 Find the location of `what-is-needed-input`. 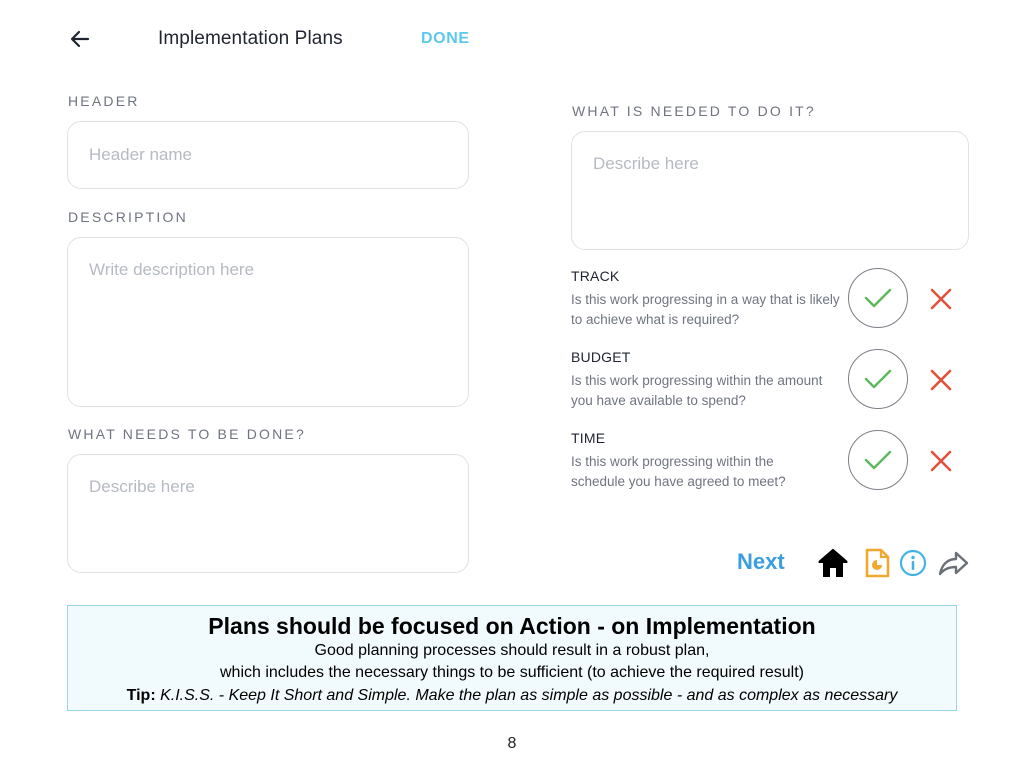

what-is-needed-input is located at coordinates (770, 190).